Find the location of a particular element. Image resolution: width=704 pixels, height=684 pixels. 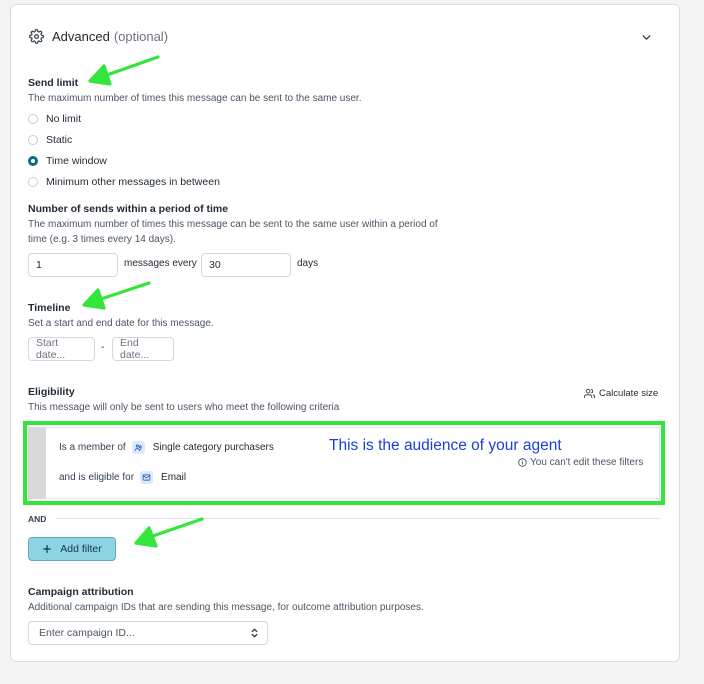

arrow-timeline is located at coordinates (116, 295).